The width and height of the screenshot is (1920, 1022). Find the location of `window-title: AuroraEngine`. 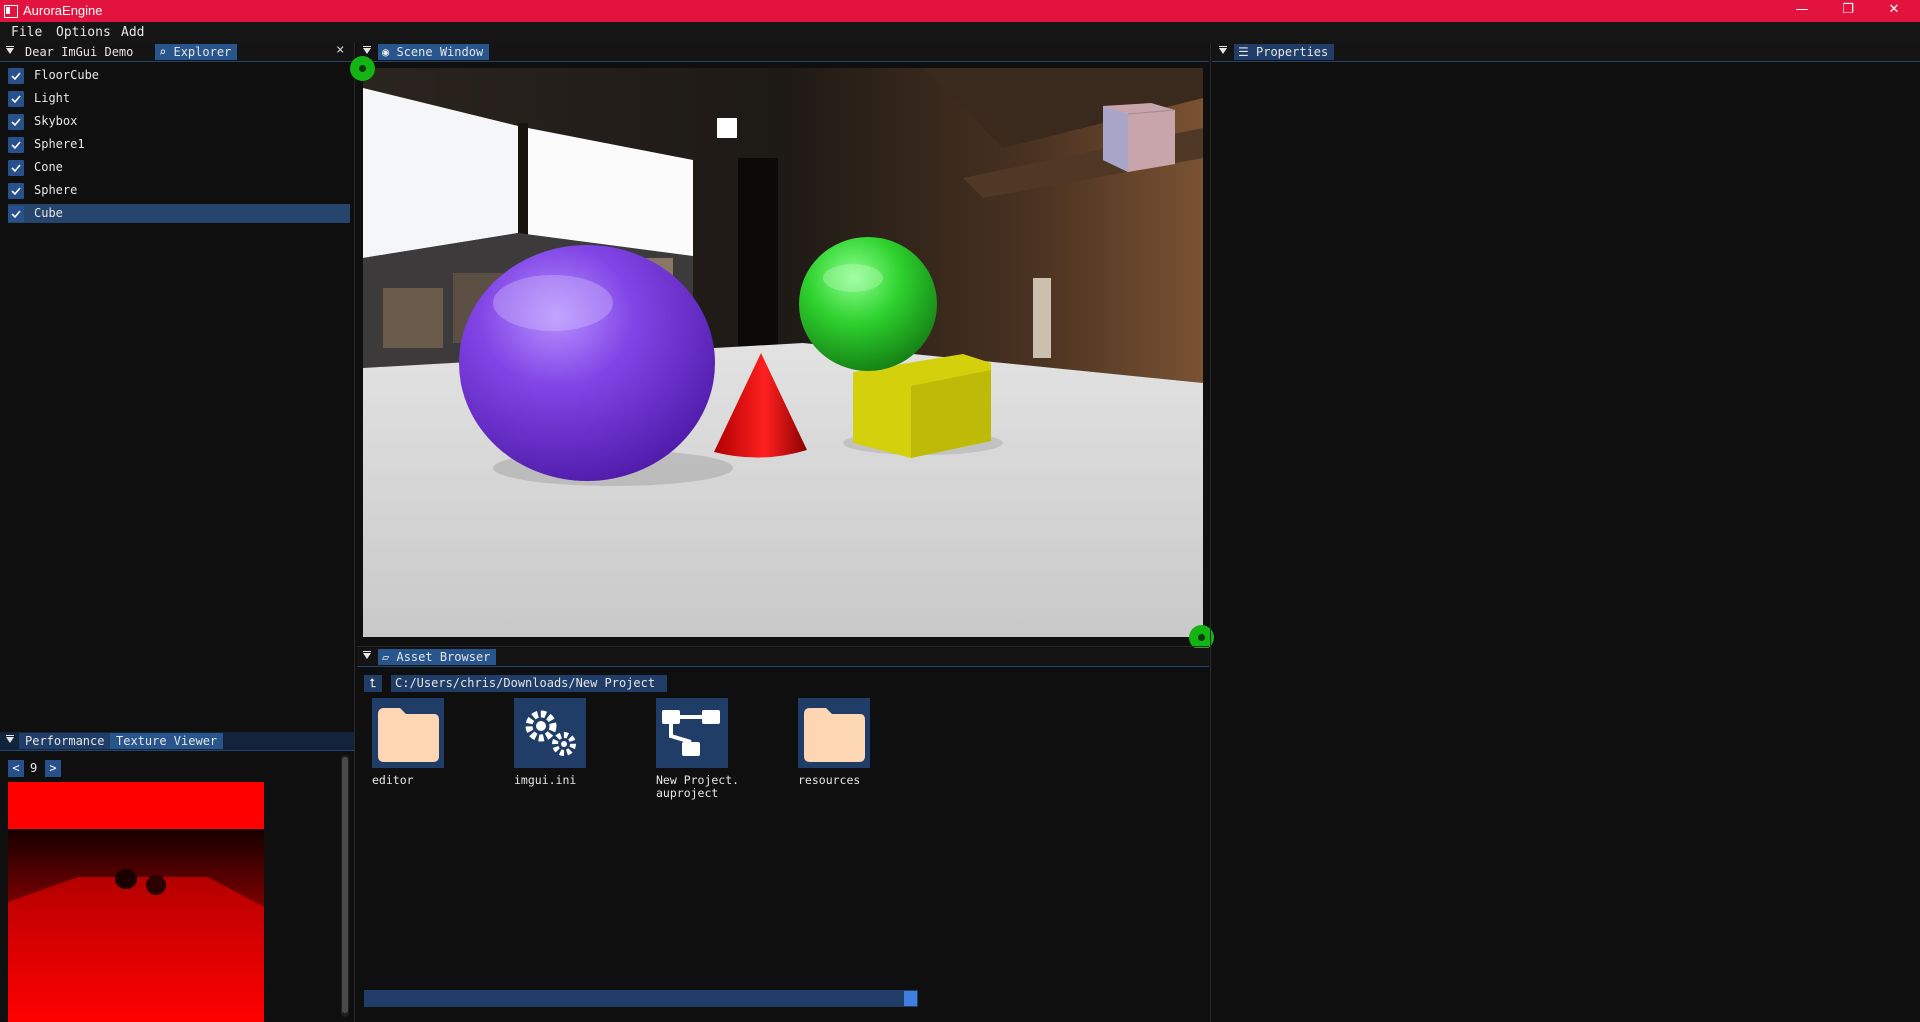

window-title: AuroraEngine is located at coordinates (63, 10).